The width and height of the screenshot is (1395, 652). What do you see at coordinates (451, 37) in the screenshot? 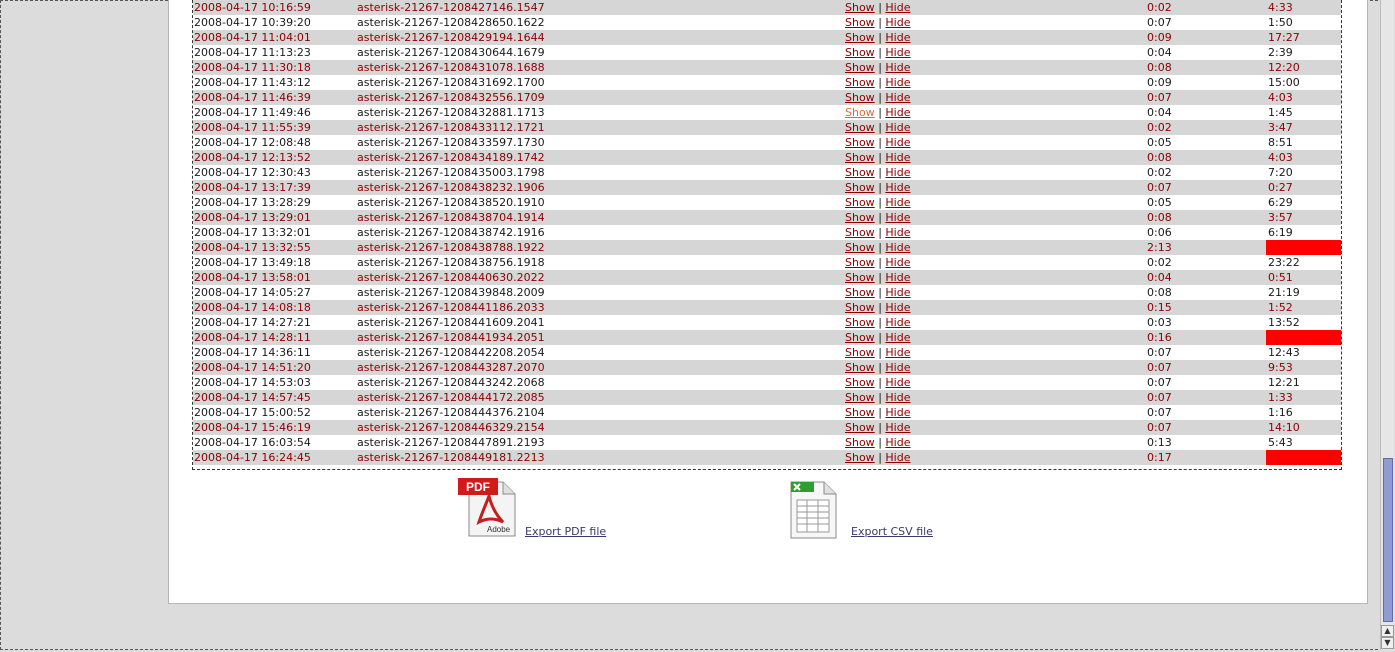
I see `call-id: asterisk-21267-1208429194.1644` at bounding box center [451, 37].